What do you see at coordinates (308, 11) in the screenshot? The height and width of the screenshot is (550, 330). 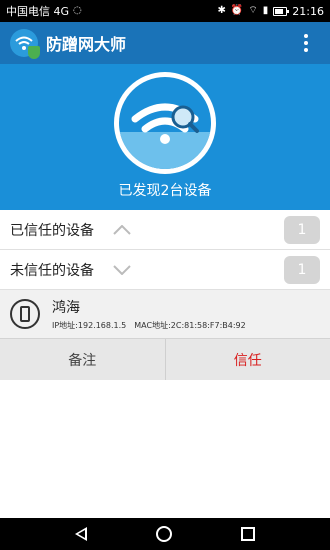 I see `clock-text: 21:16` at bounding box center [308, 11].